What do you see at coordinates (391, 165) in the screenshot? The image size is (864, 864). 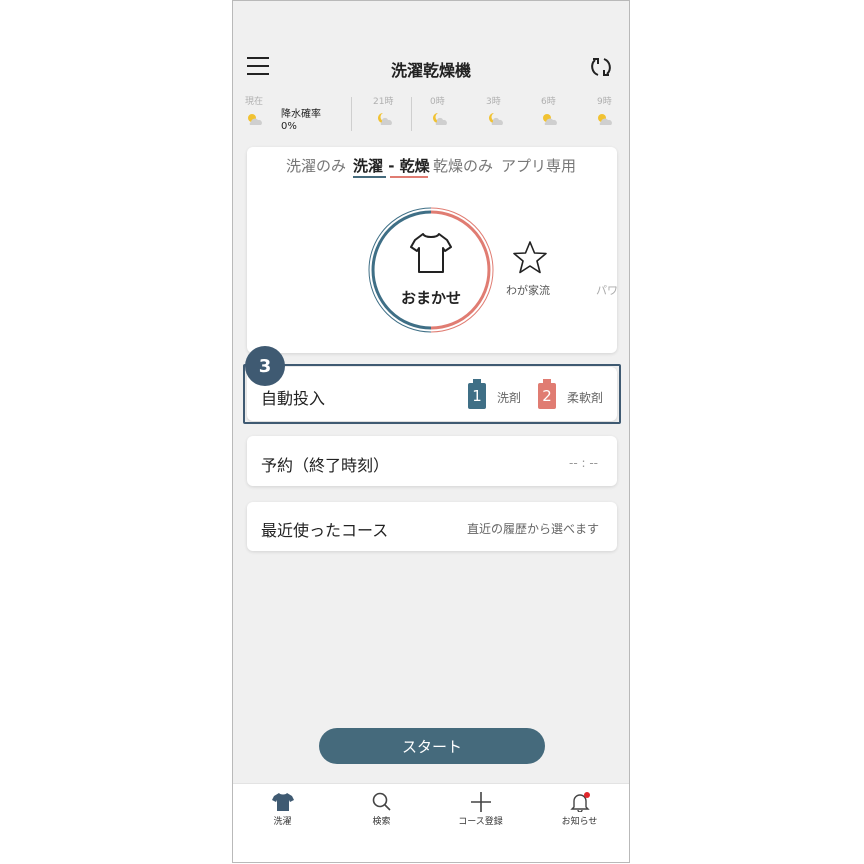 I see `tab-wash-dry: 洗濯 - 乾燥` at bounding box center [391, 165].